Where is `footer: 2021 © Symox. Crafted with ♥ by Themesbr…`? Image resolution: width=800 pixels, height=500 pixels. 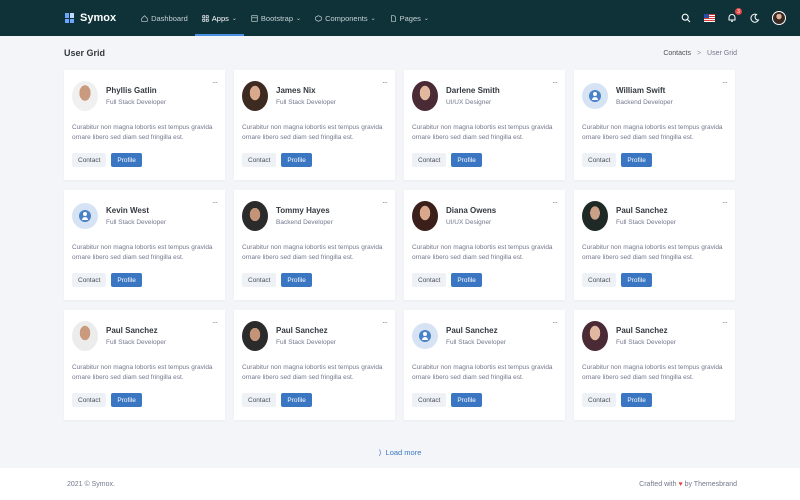 footer: 2021 © Symox. Crafted with ♥ by Themesbr… is located at coordinates (400, 484).